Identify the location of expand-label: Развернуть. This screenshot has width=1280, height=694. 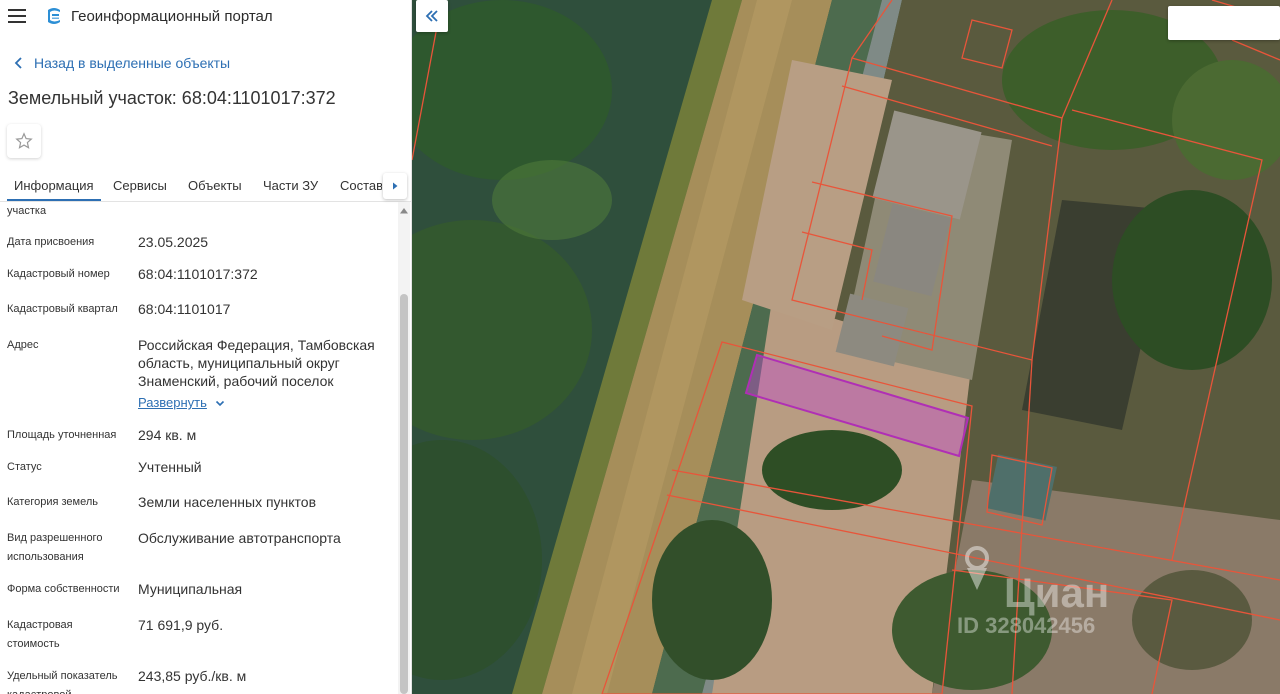
(172, 402).